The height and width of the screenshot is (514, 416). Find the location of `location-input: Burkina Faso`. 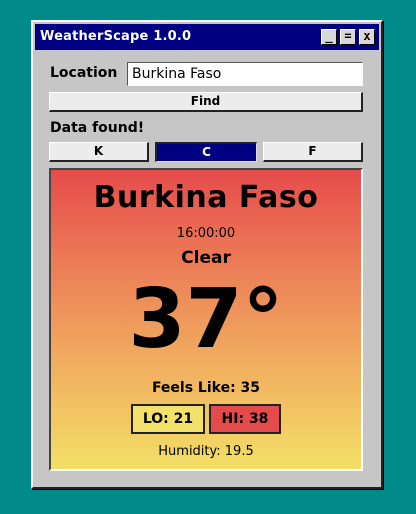

location-input: Burkina Faso is located at coordinates (245, 74).